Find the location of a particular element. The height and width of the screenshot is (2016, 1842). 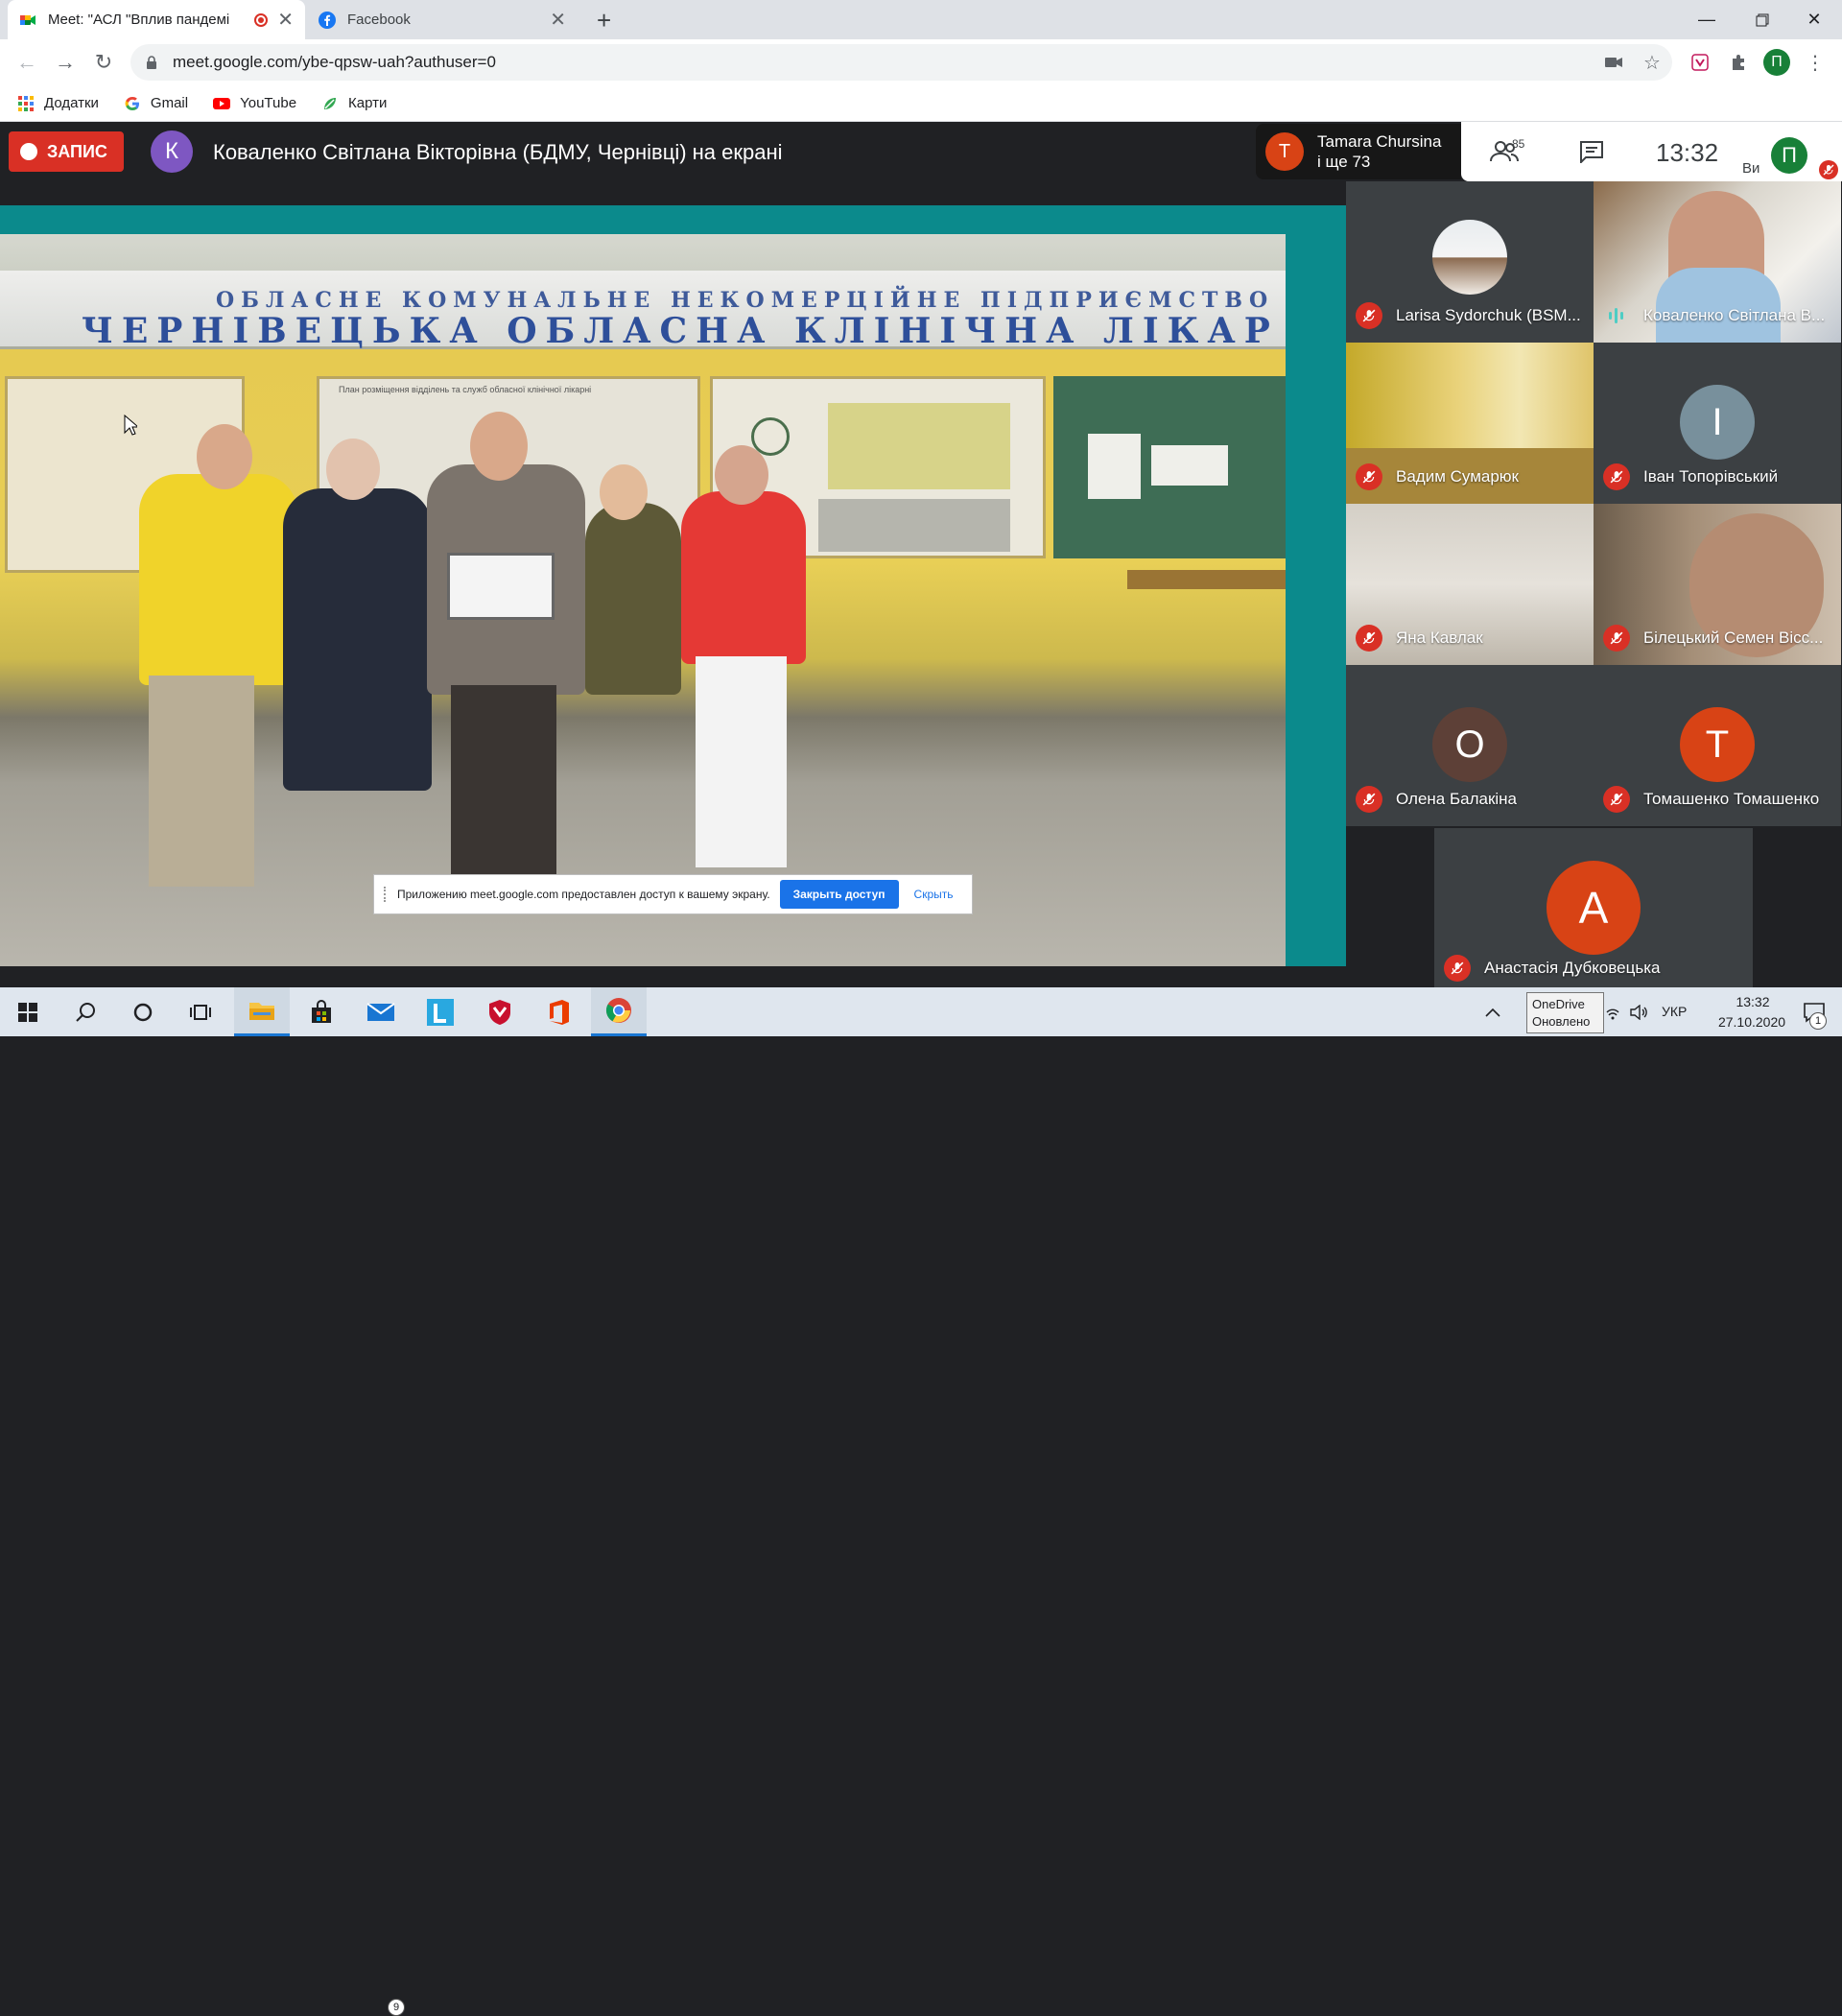

bookmark-apps: Додатки is located at coordinates (58, 103).